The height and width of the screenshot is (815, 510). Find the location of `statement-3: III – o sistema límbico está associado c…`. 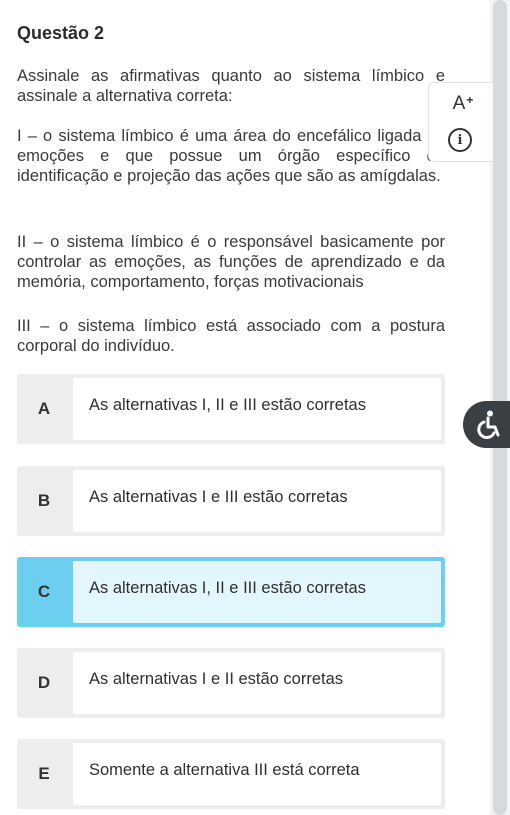

statement-3: III – o sistema límbico está associado c… is located at coordinates (231, 336).